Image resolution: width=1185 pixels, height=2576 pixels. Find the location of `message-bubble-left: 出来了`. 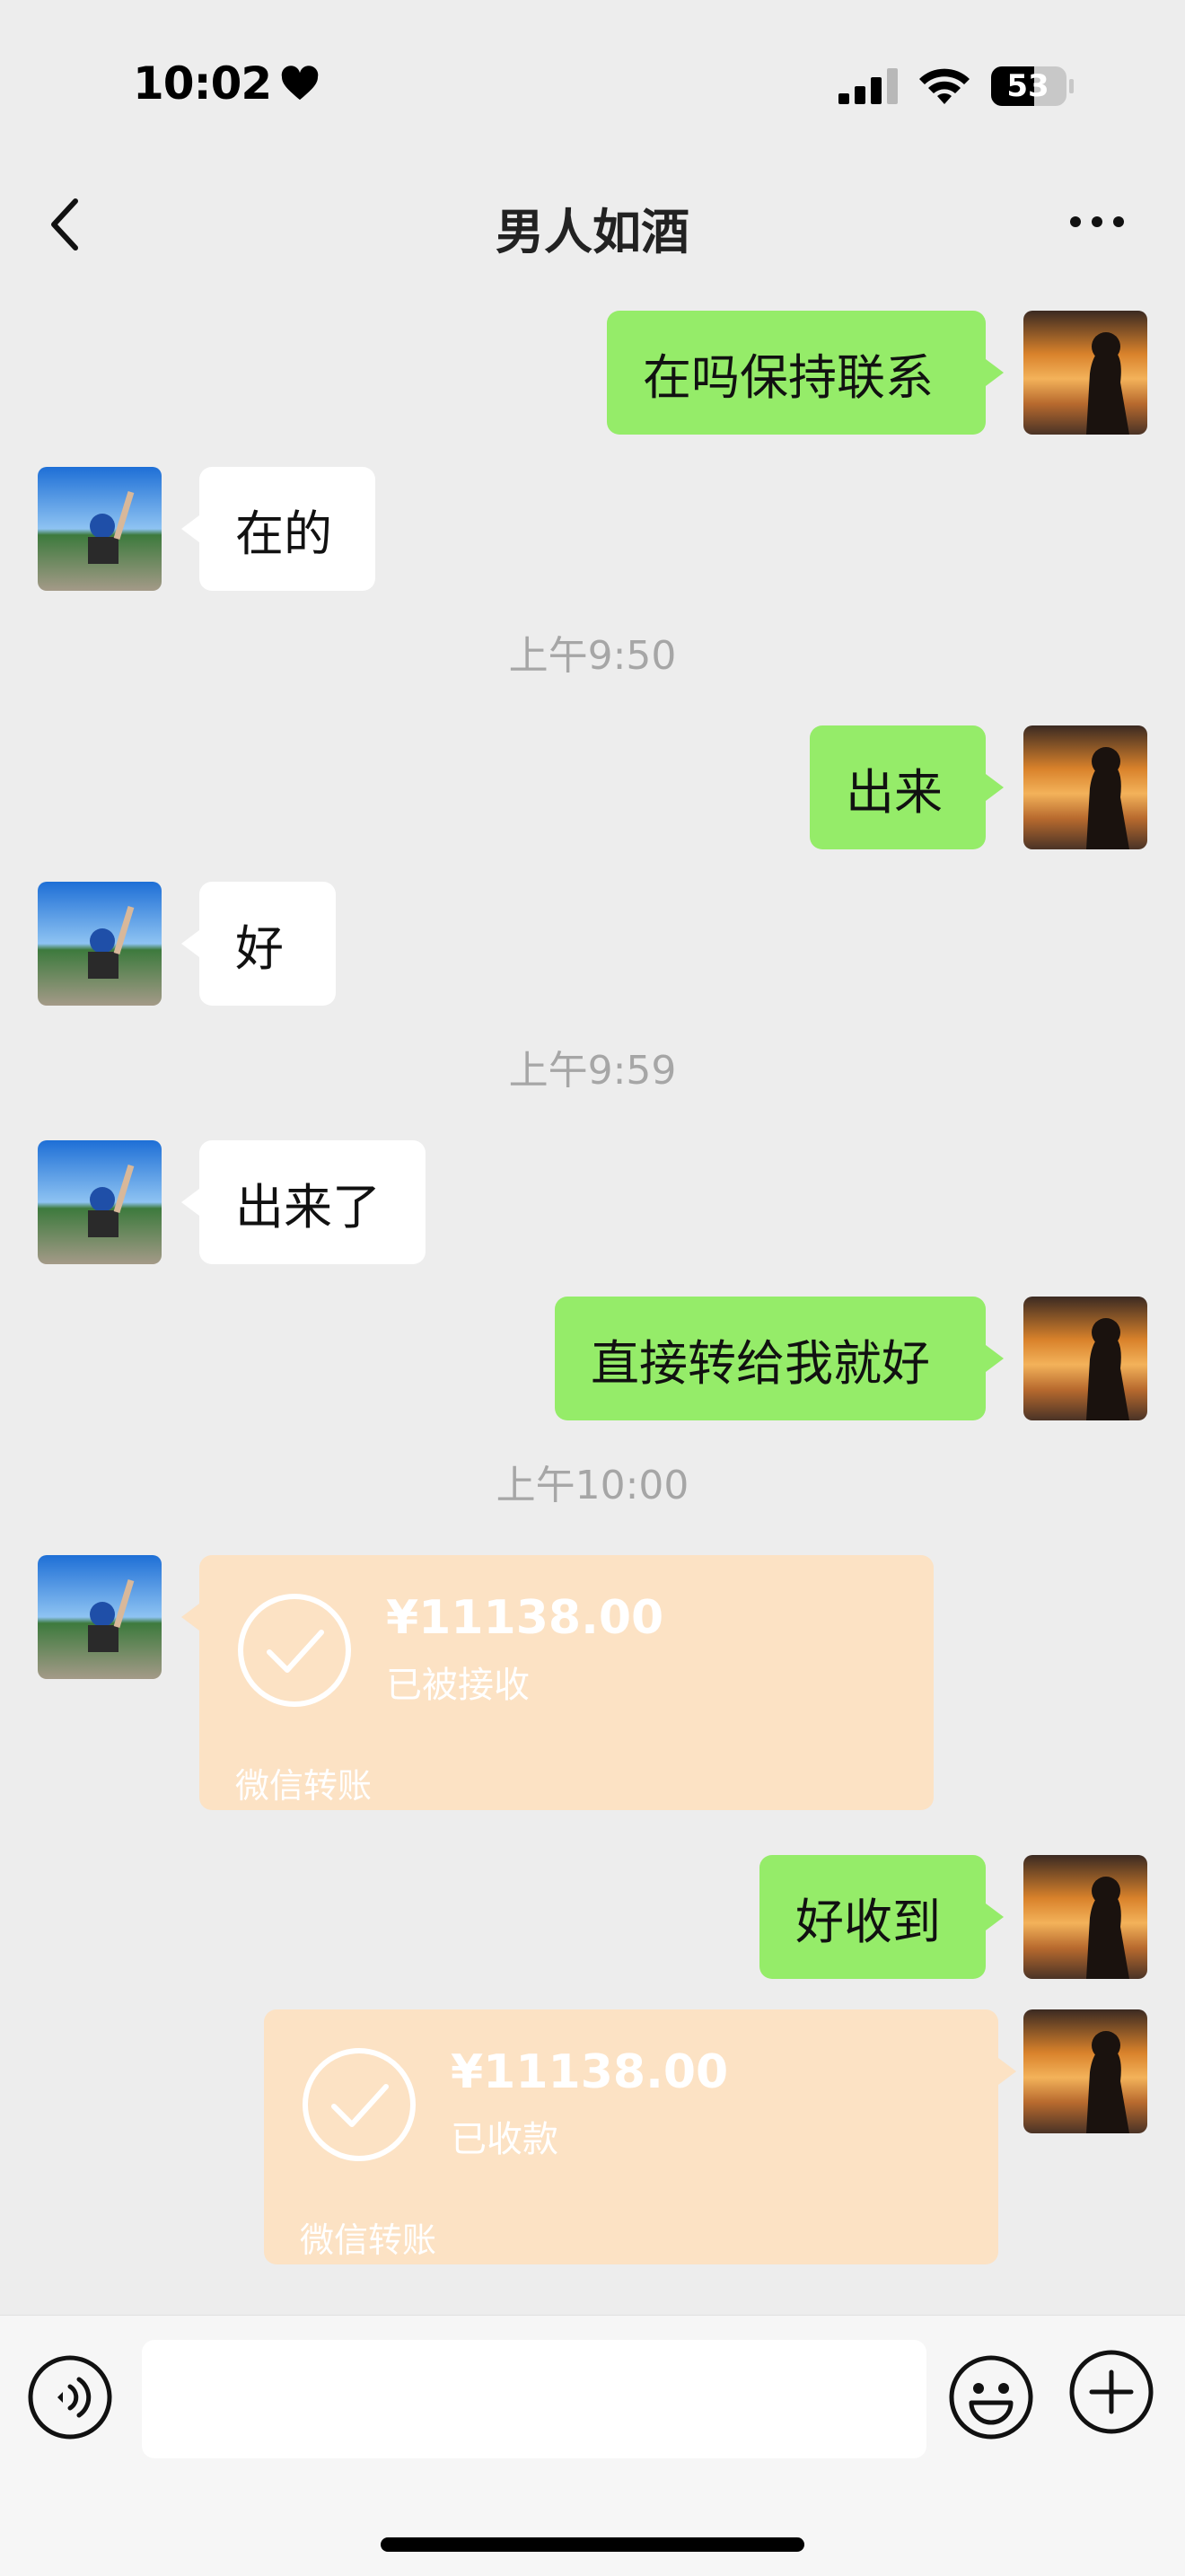

message-bubble-left: 出来了 is located at coordinates (312, 1202).